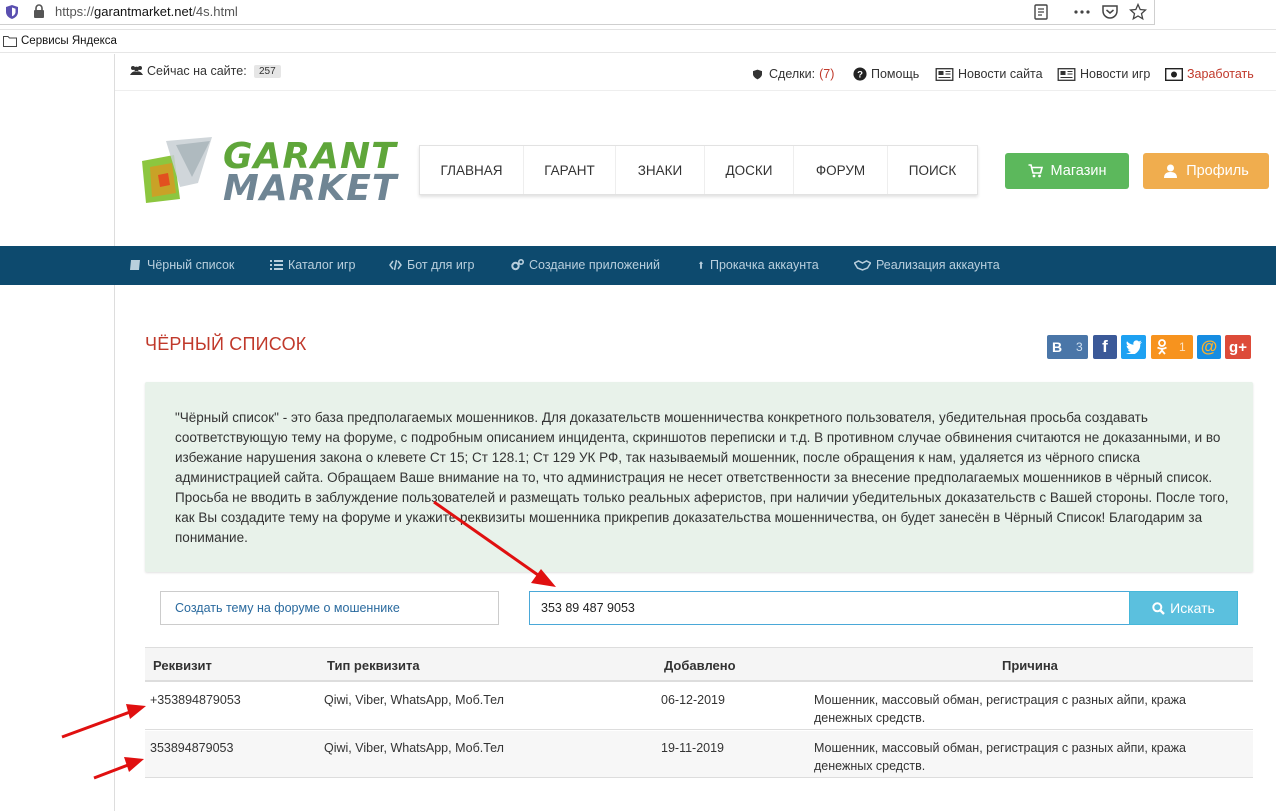  What do you see at coordinates (570, 170) in the screenshot?
I see `nav-garant: ГАРАНТ` at bounding box center [570, 170].